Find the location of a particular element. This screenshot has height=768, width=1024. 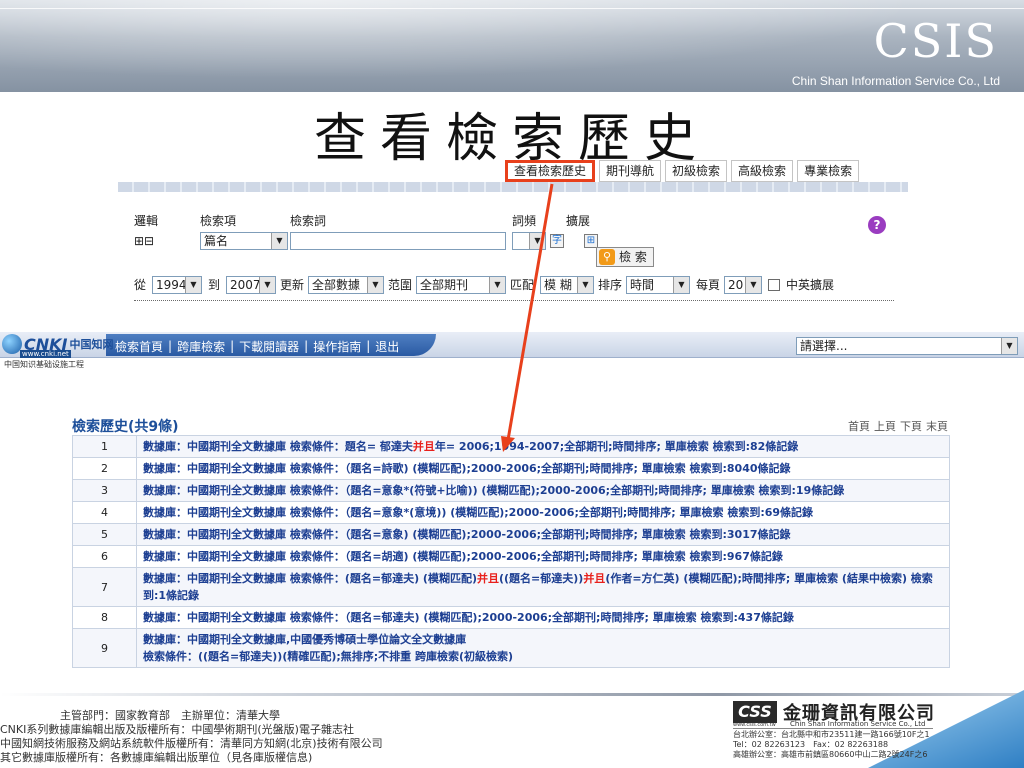

company-divider is located at coordinates (833, 728).